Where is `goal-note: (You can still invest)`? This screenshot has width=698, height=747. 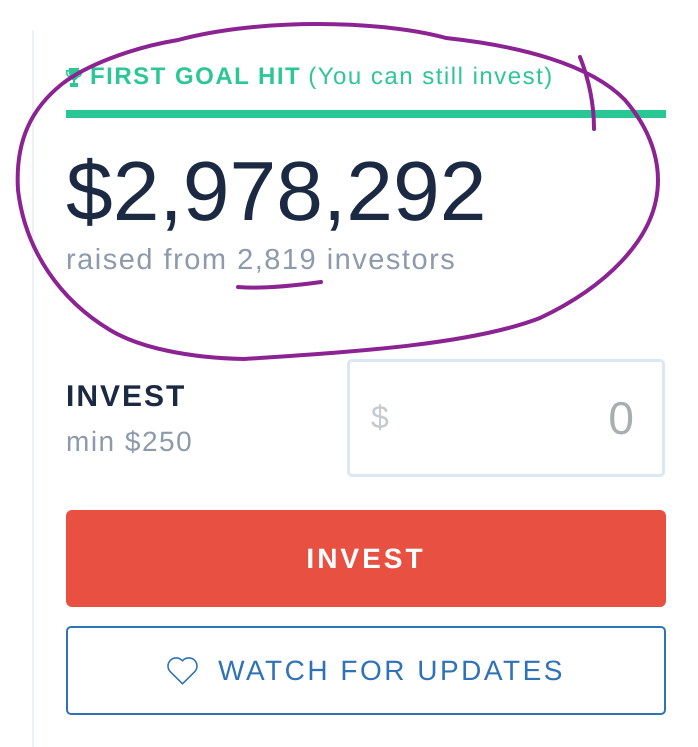 goal-note: (You can still invest) is located at coordinates (431, 77).